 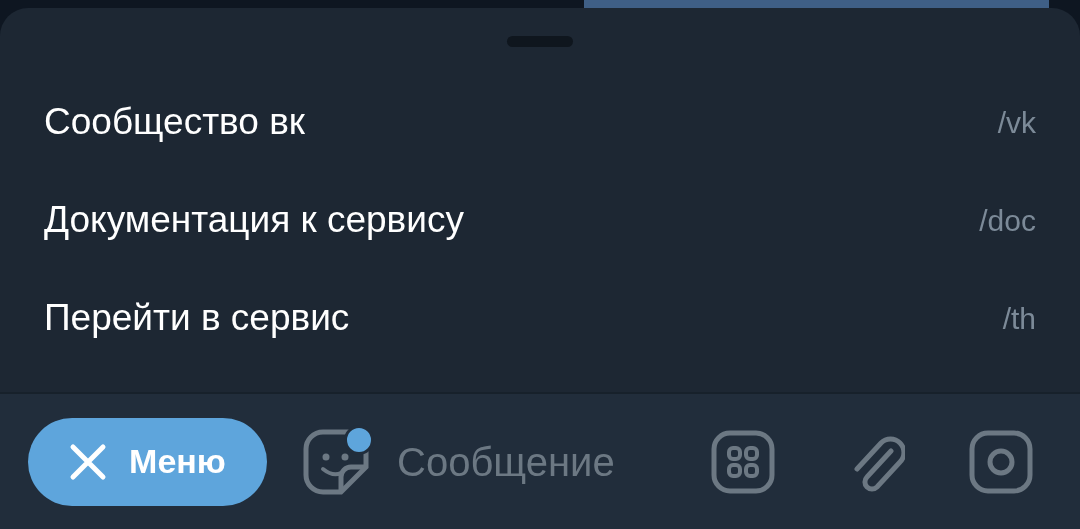 What do you see at coordinates (88, 461) in the screenshot?
I see `close-icon` at bounding box center [88, 461].